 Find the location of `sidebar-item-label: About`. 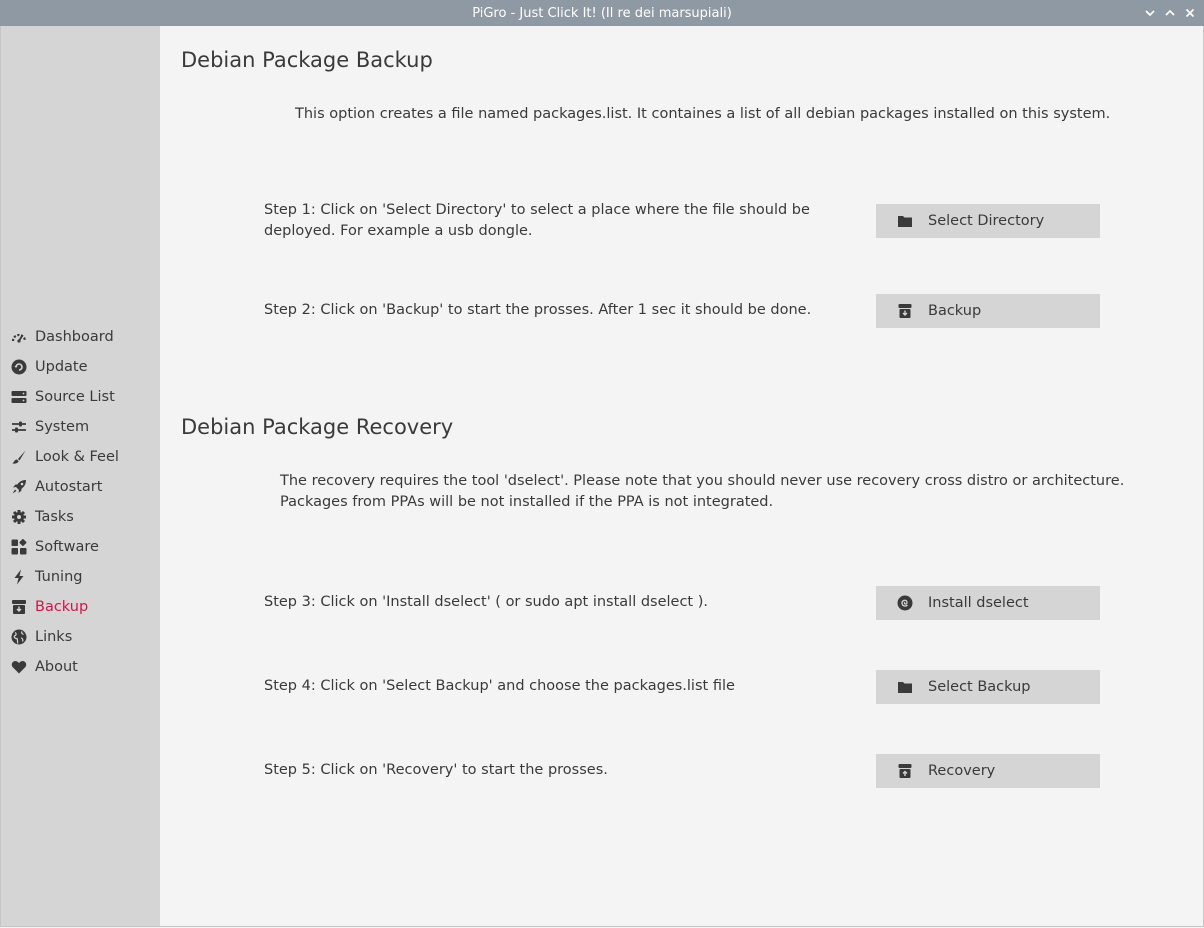

sidebar-item-label: About is located at coordinates (56, 667).